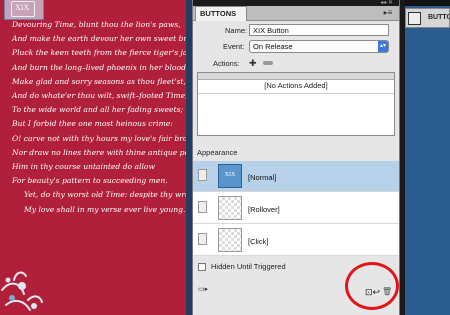 Image resolution: width=450 pixels, height=315 pixels. I want to click on event-dropdown: On Release ▴▾, so click(319, 46).